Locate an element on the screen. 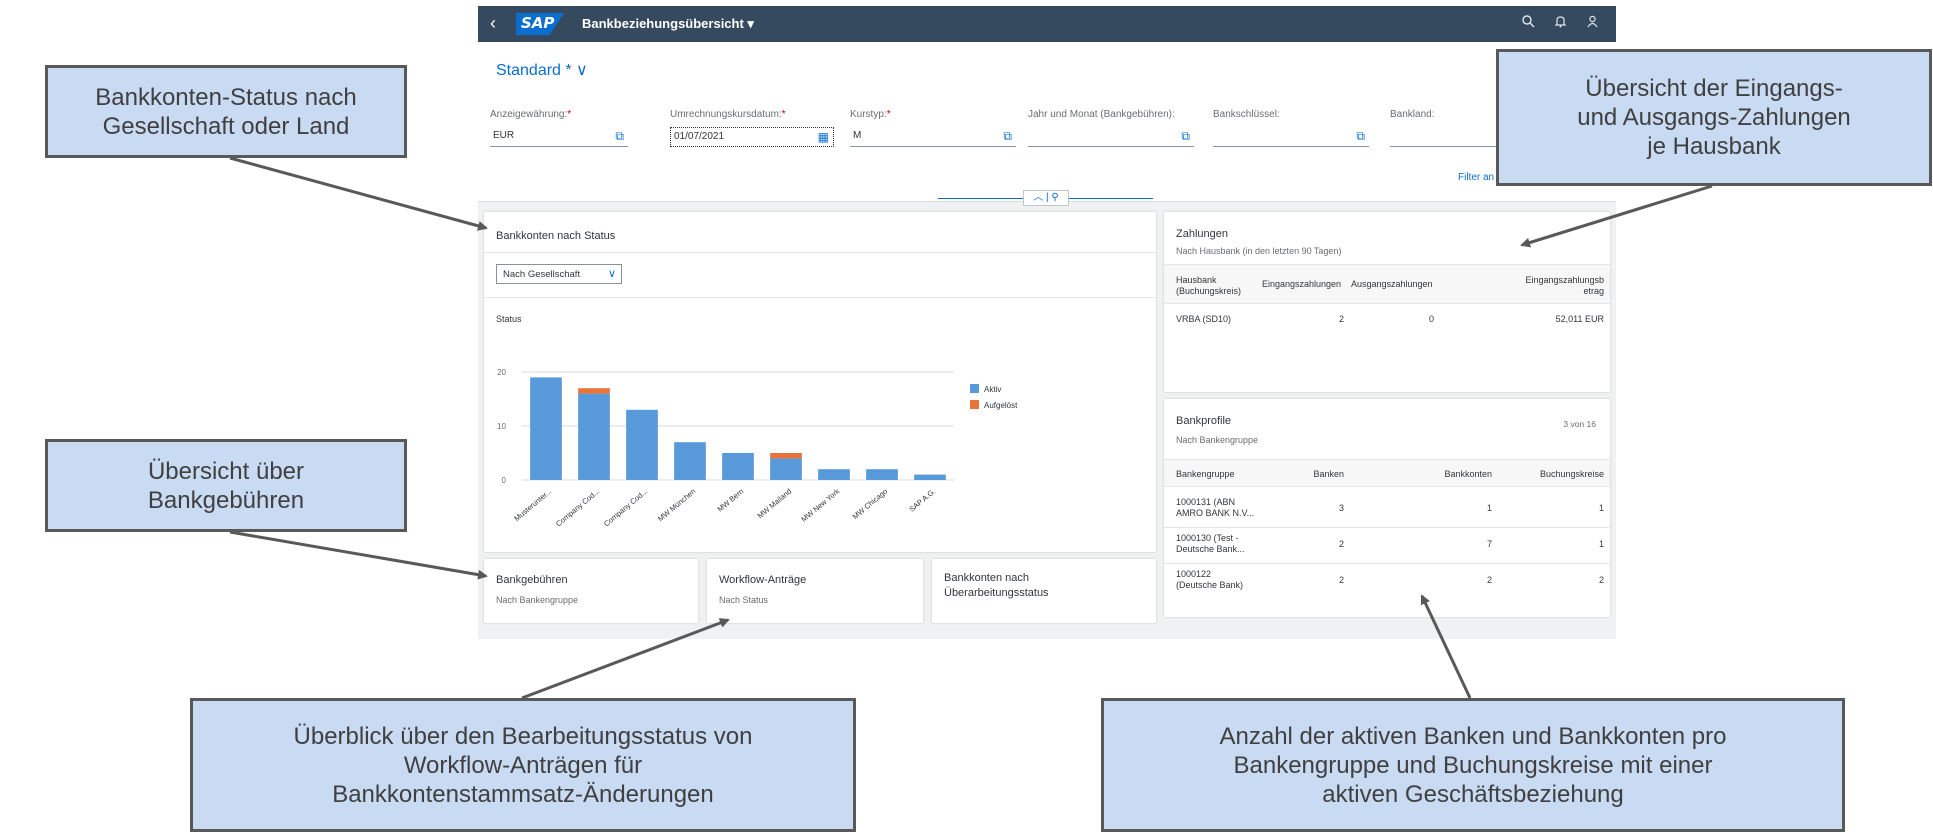 This screenshot has width=1933, height=833. filter-label-bank-country: Bankland: is located at coordinates (1412, 114).